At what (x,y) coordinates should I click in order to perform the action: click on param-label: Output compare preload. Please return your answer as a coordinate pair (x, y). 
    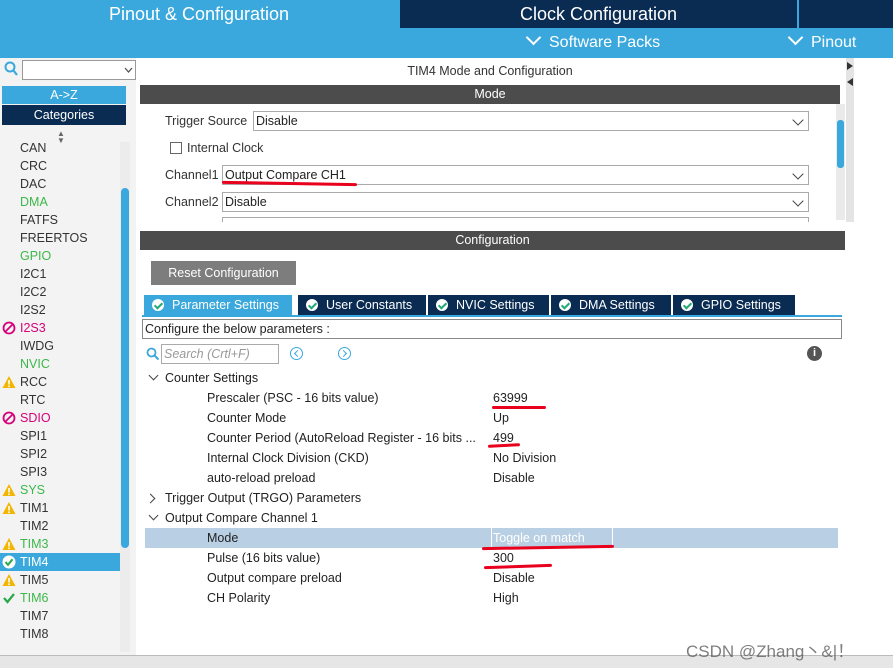
    Looking at the image, I should click on (274, 578).